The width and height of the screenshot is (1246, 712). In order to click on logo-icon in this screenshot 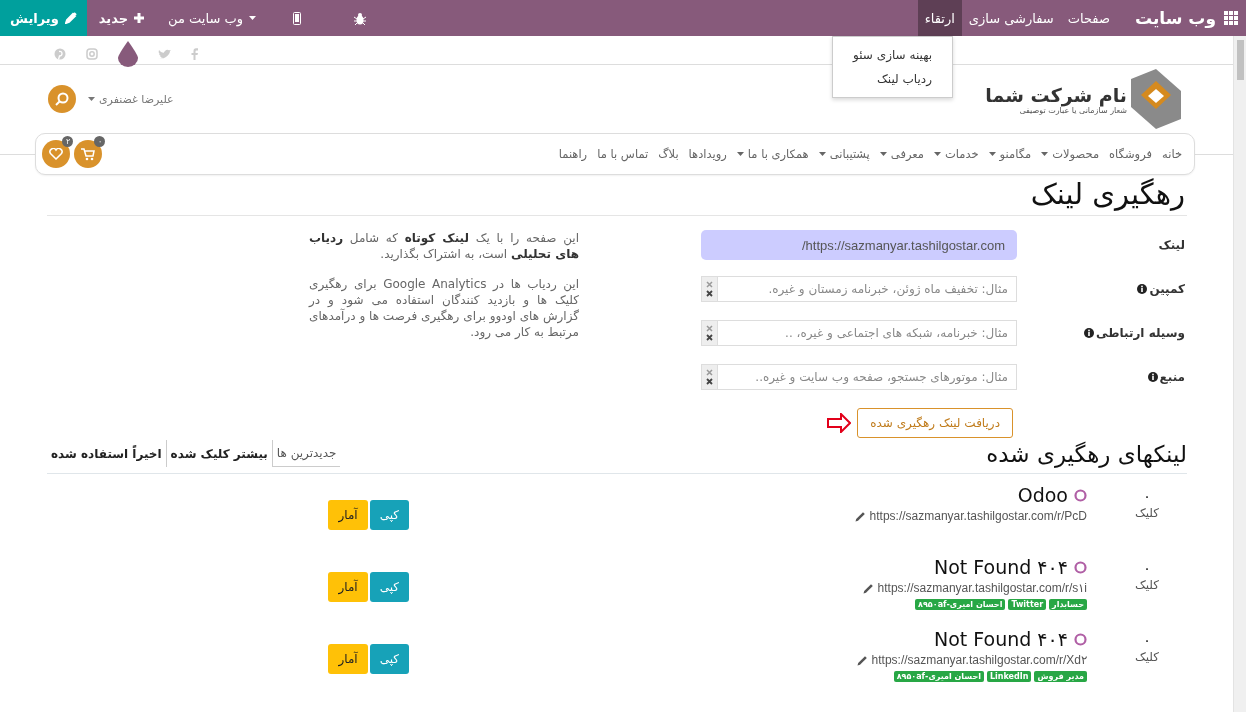, I will do `click(1156, 99)`.